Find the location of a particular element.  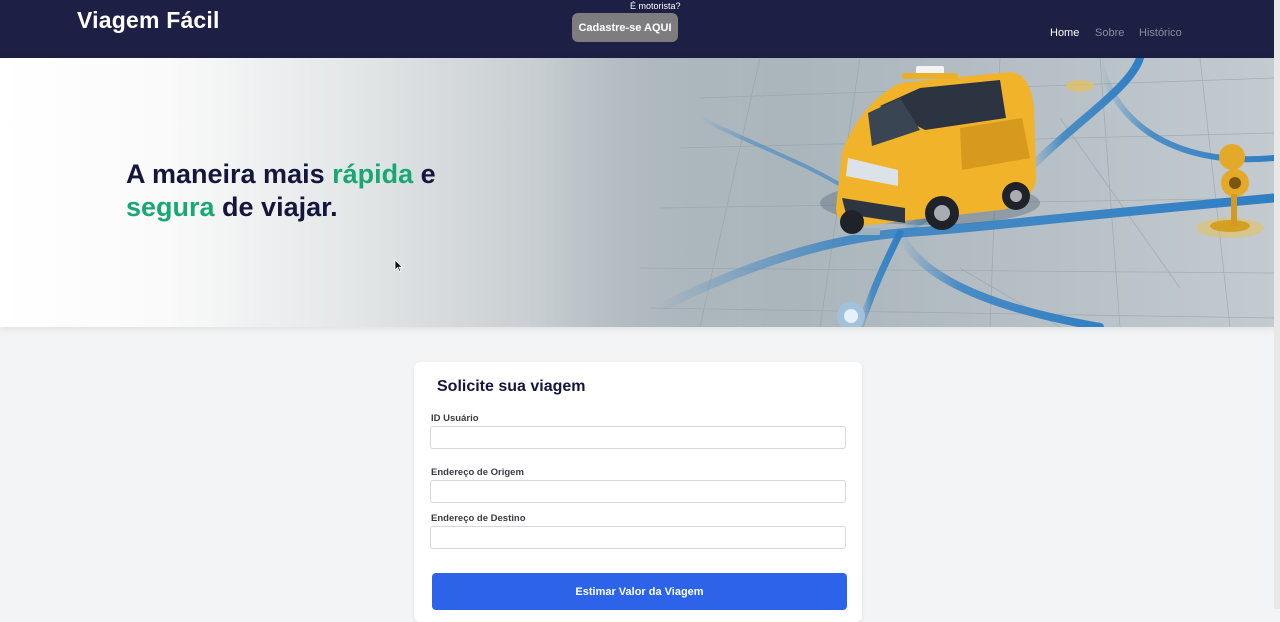

destination-address-input is located at coordinates (638, 537).